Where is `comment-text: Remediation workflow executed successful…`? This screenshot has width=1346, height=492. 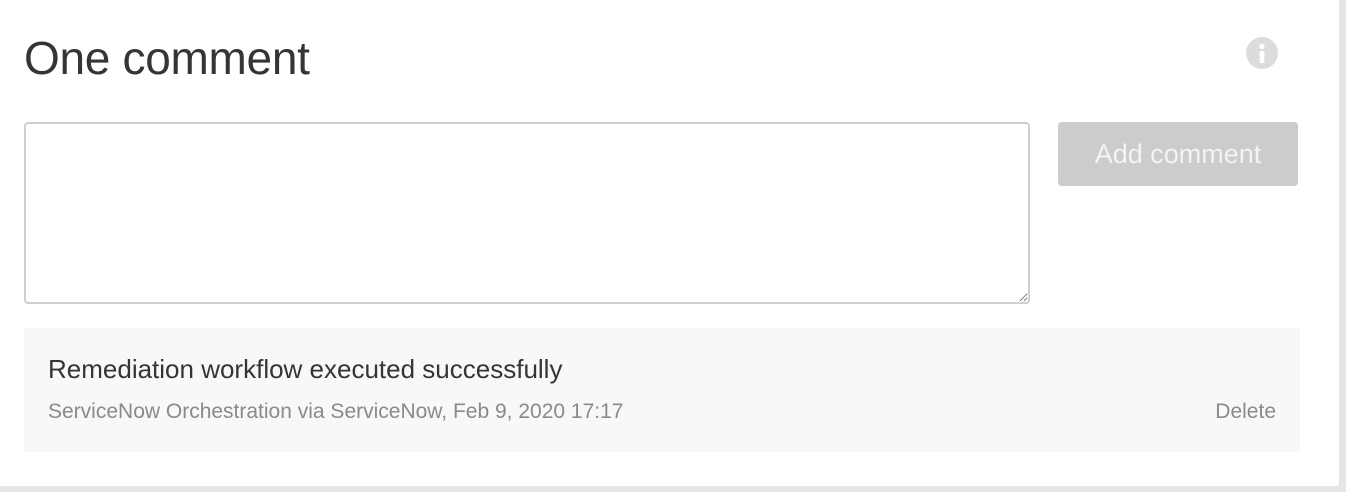
comment-text: Remediation workflow executed successful… is located at coordinates (305, 369).